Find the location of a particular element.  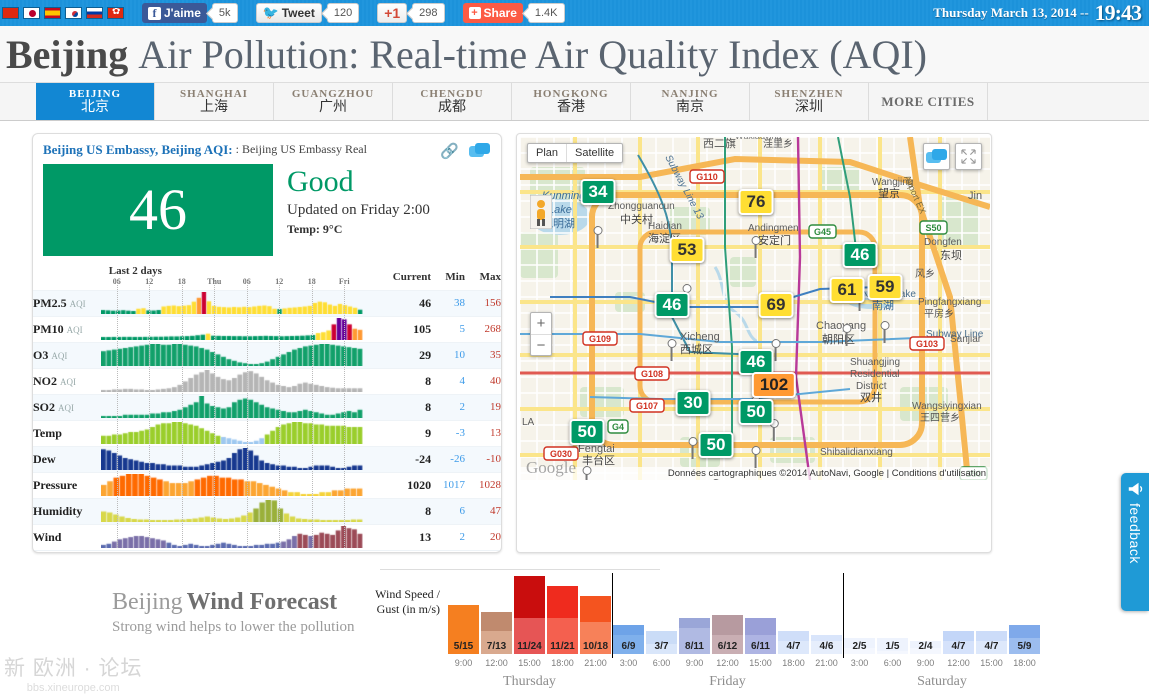

col-max: Max is located at coordinates (490, 276).